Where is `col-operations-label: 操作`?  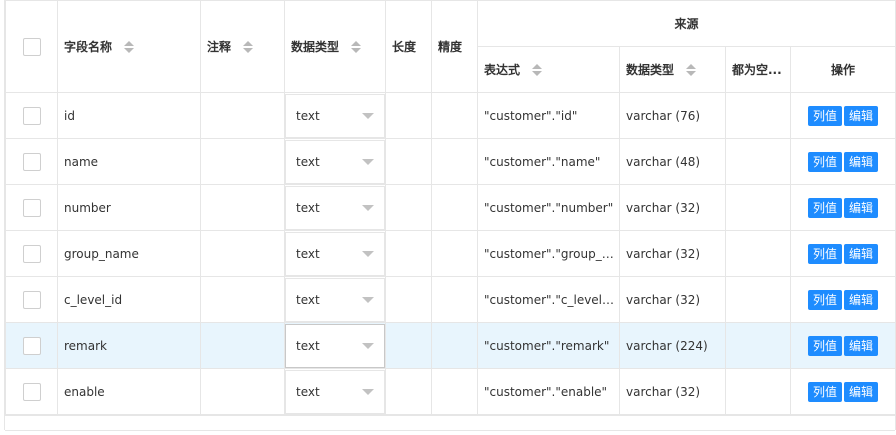
col-operations-label: 操作 is located at coordinates (843, 70).